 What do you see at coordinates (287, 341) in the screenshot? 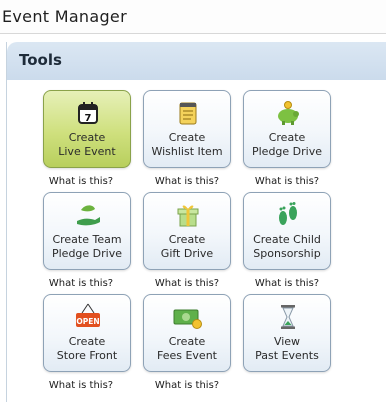
I see `tile-label-line1: View` at bounding box center [287, 341].